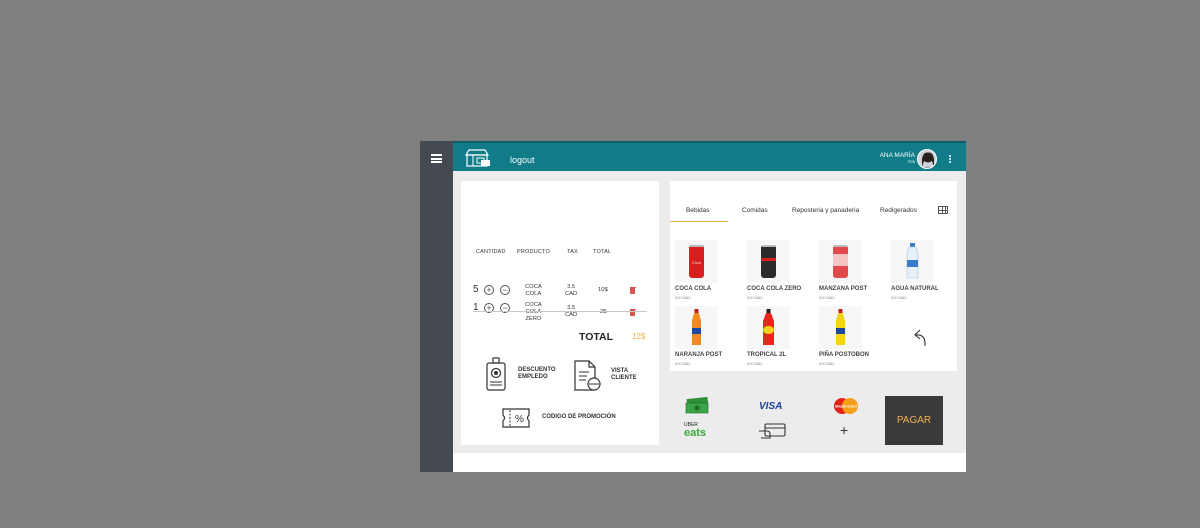 This screenshot has width=1200, height=528. What do you see at coordinates (505, 290) in the screenshot?
I see `row-1-minus-button: −` at bounding box center [505, 290].